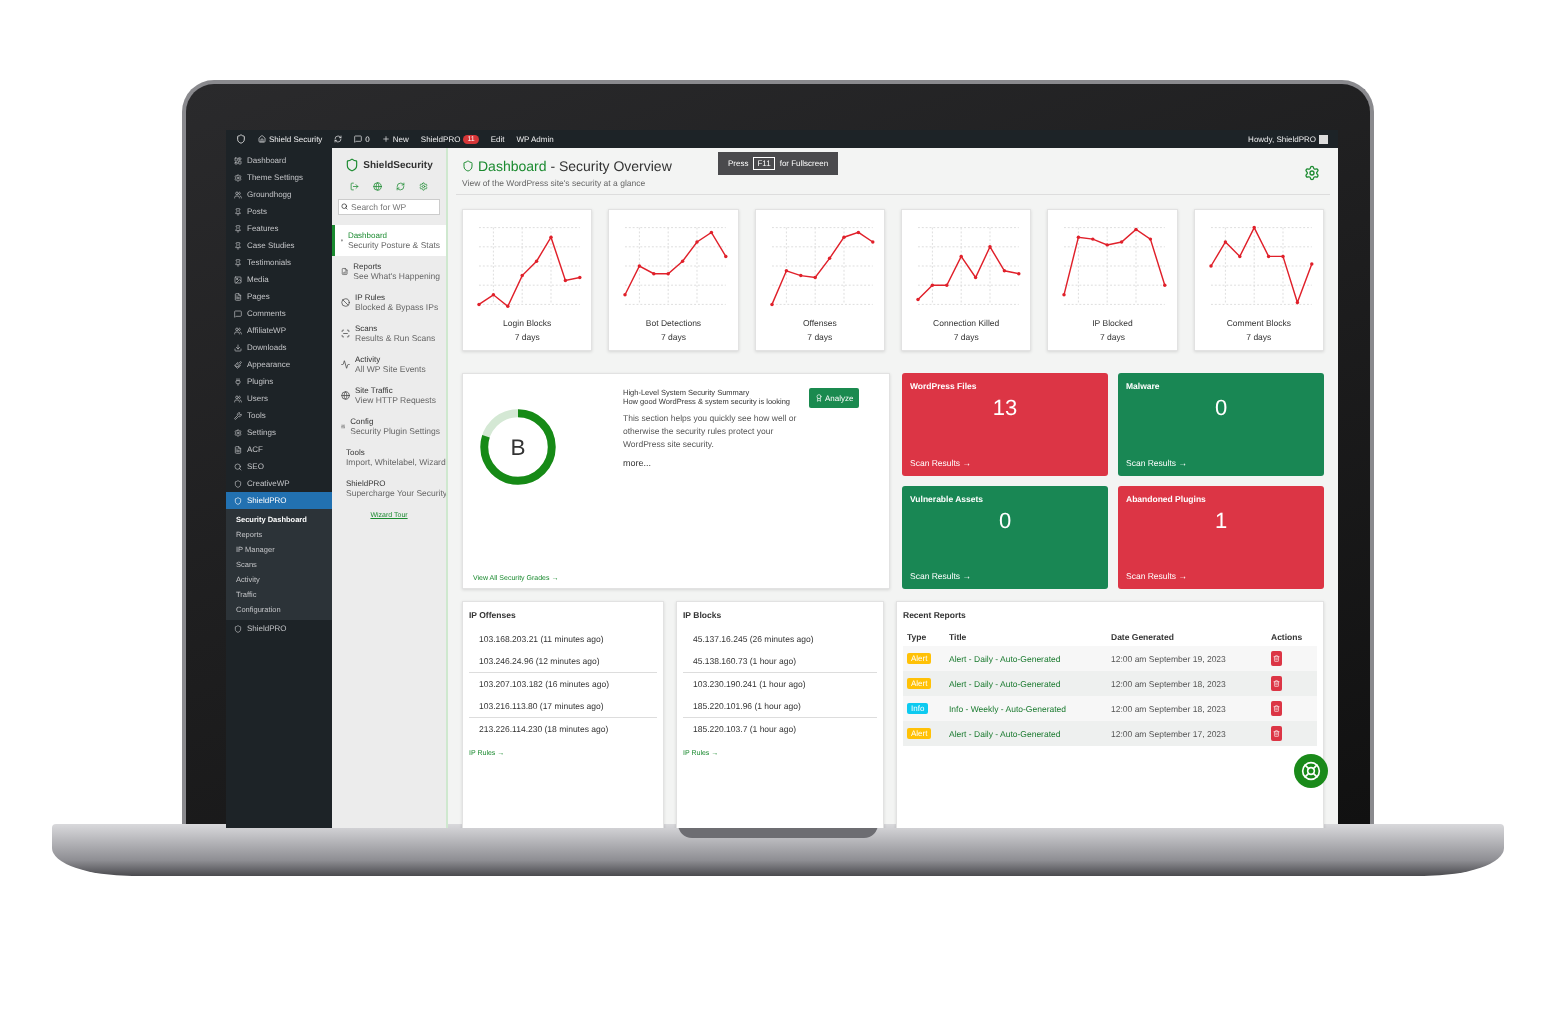  What do you see at coordinates (1310, 771) in the screenshot?
I see `lifebuoy-icon` at bounding box center [1310, 771].